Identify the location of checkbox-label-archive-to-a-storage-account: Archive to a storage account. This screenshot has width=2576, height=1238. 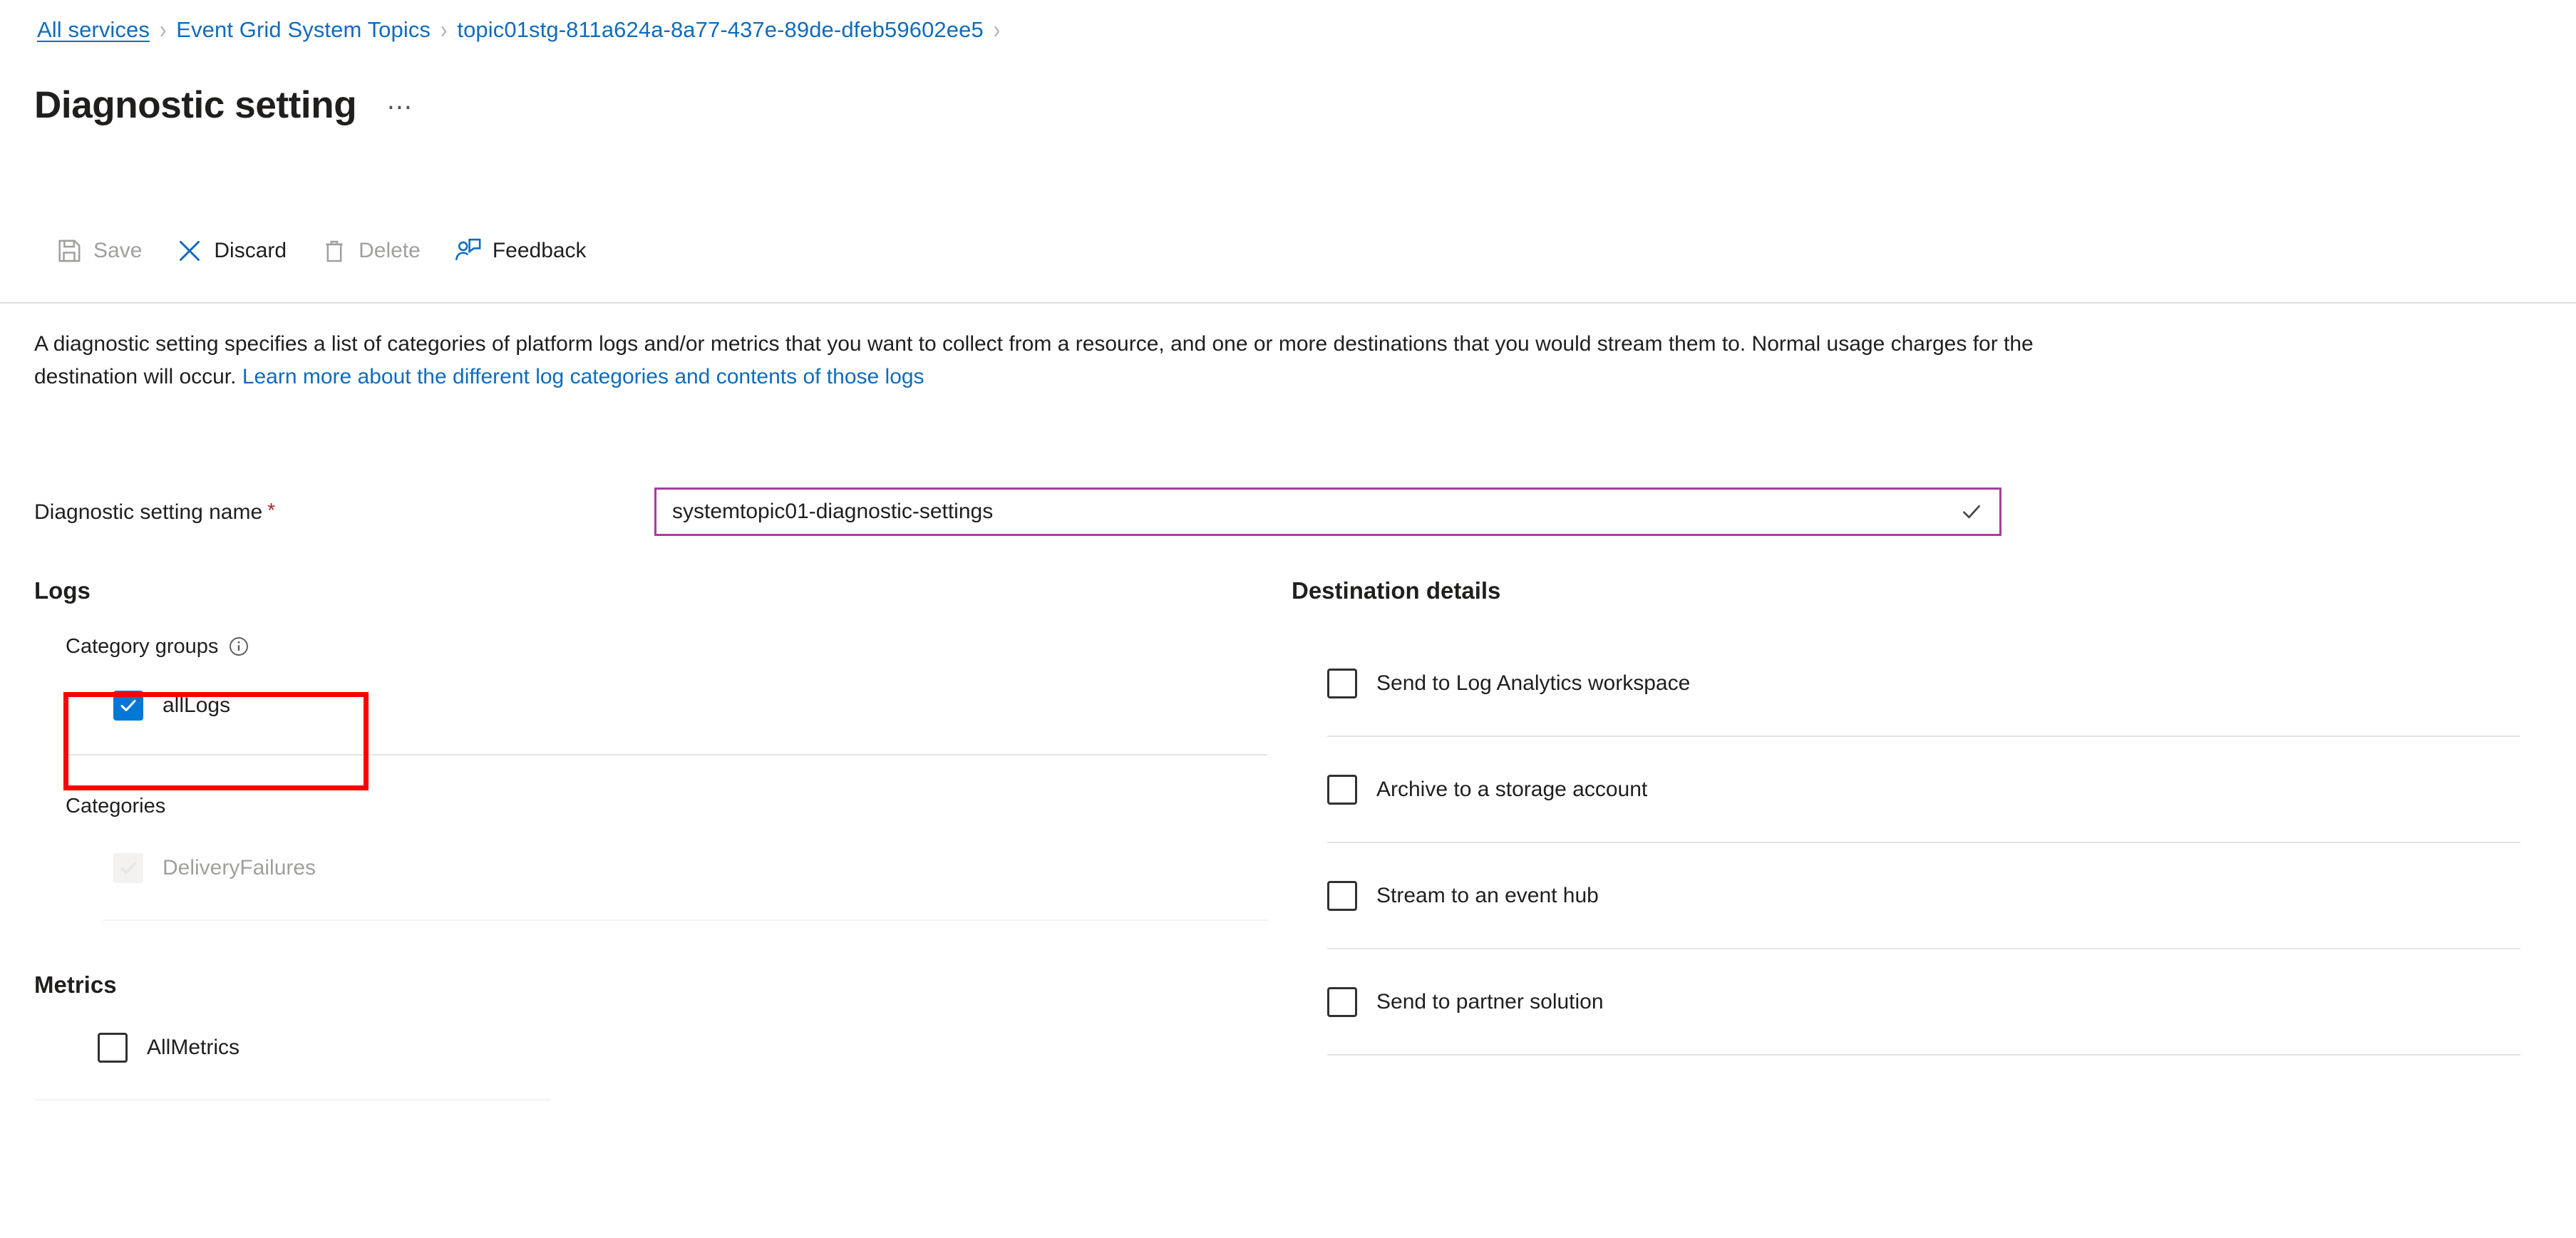
(1512, 789).